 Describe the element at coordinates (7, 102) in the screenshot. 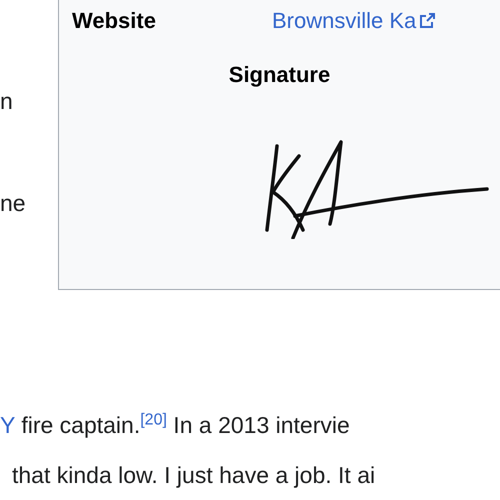

I see `text-fragment: n` at that location.